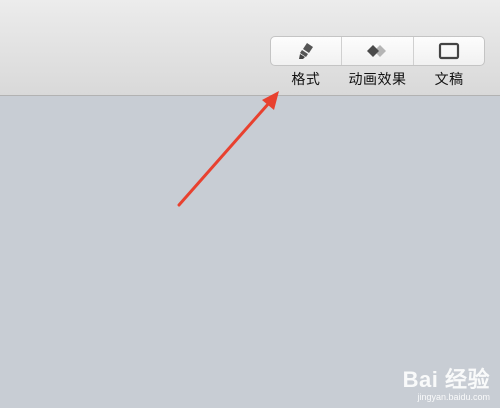 The image size is (500, 408). What do you see at coordinates (228, 149) in the screenshot?
I see `red-annotation-arrow` at bounding box center [228, 149].